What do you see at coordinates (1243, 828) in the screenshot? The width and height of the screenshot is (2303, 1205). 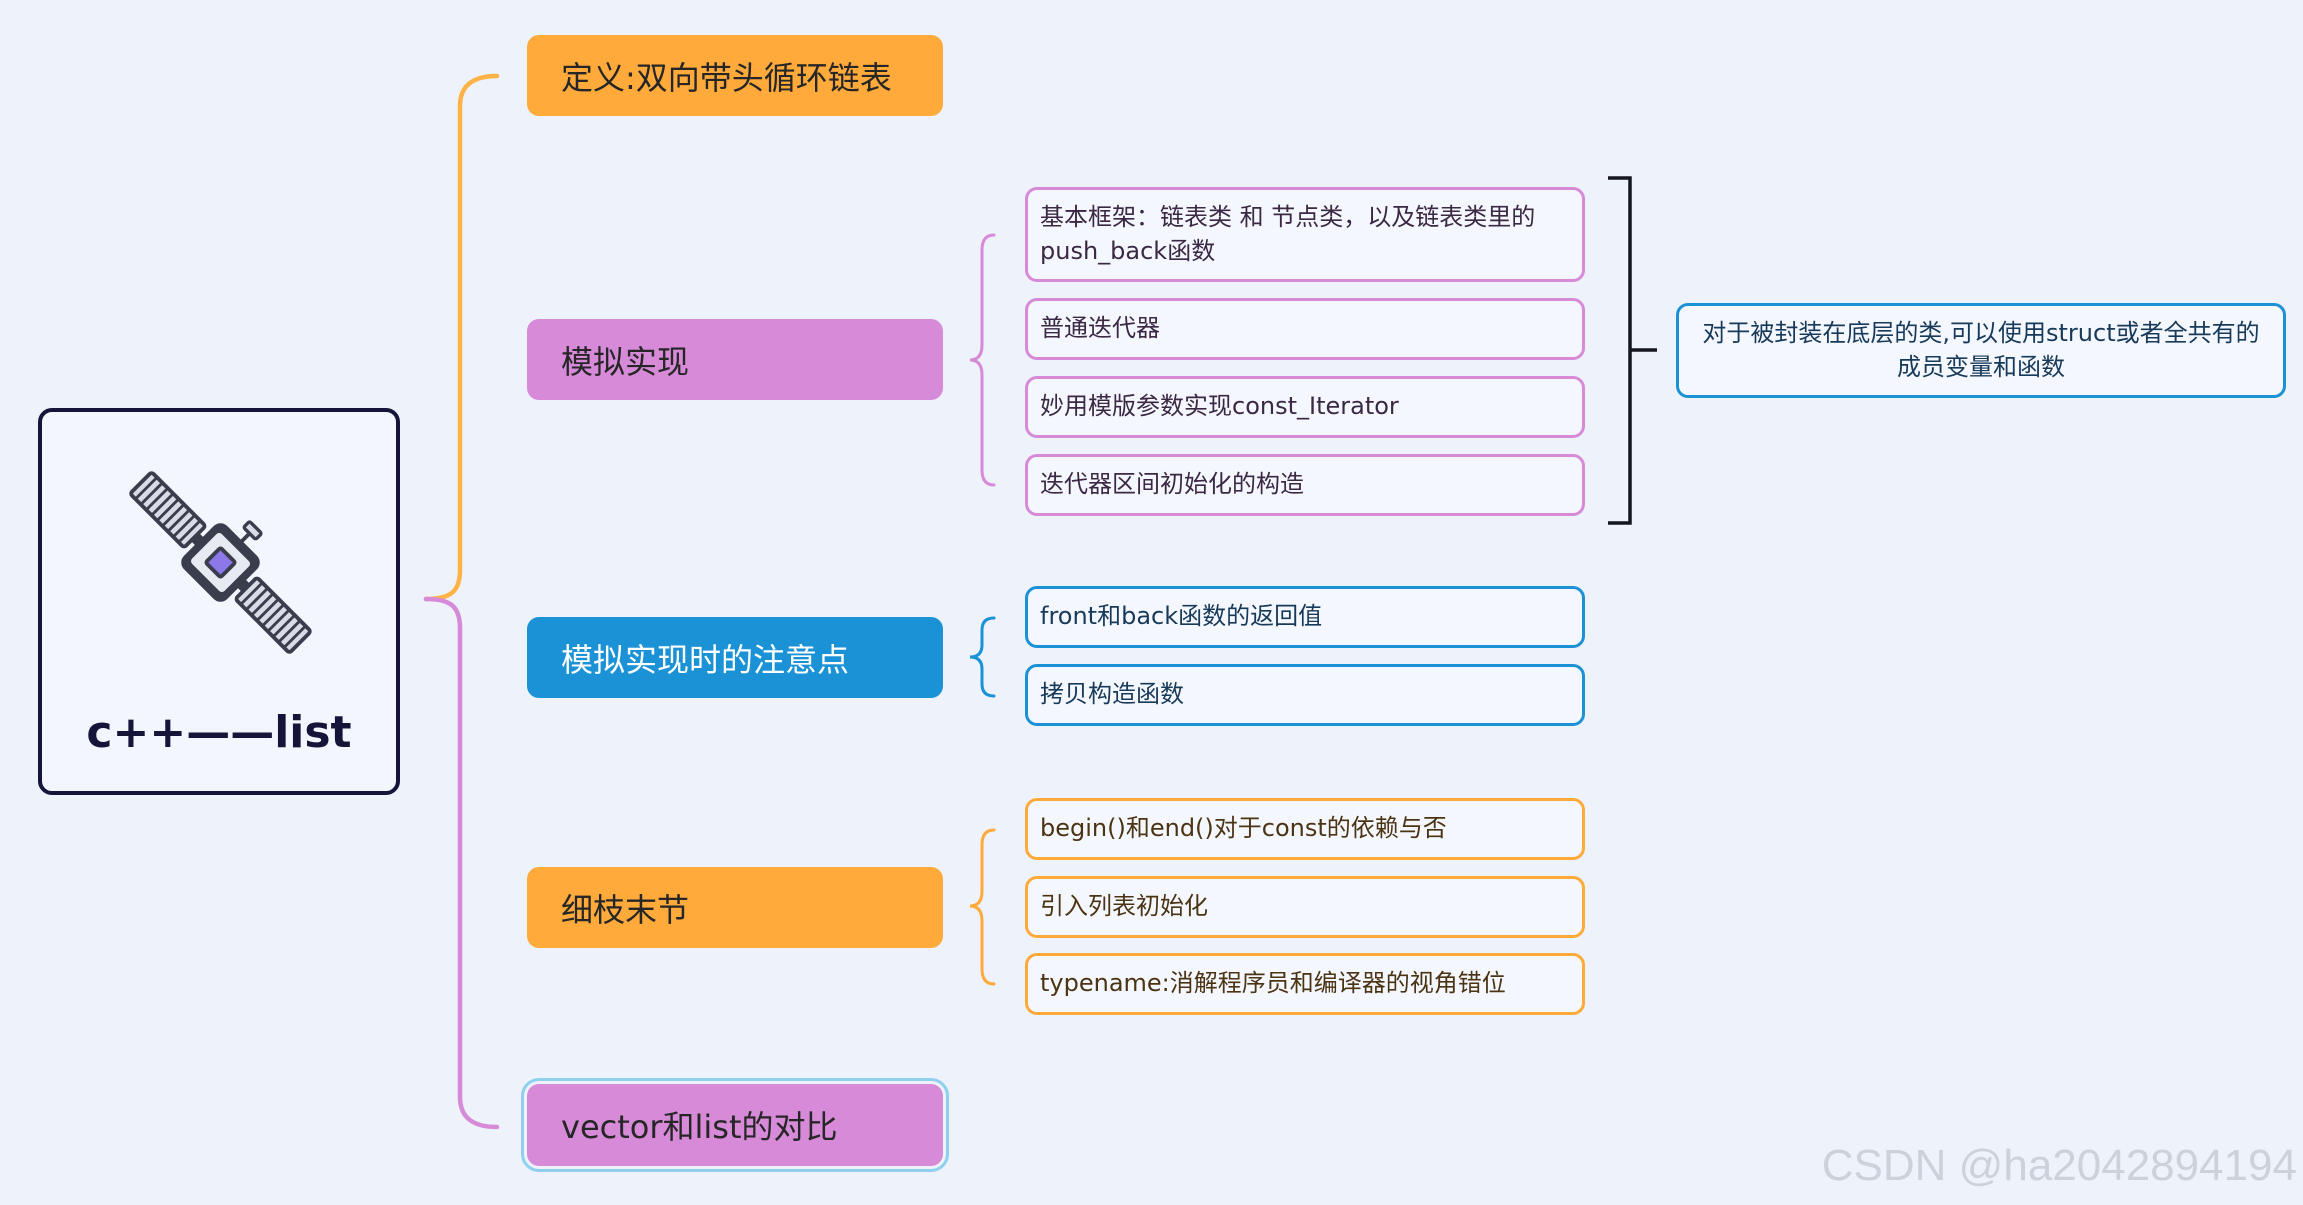 I see `subtopic-label: begin()和end()对于const的依赖与否` at bounding box center [1243, 828].